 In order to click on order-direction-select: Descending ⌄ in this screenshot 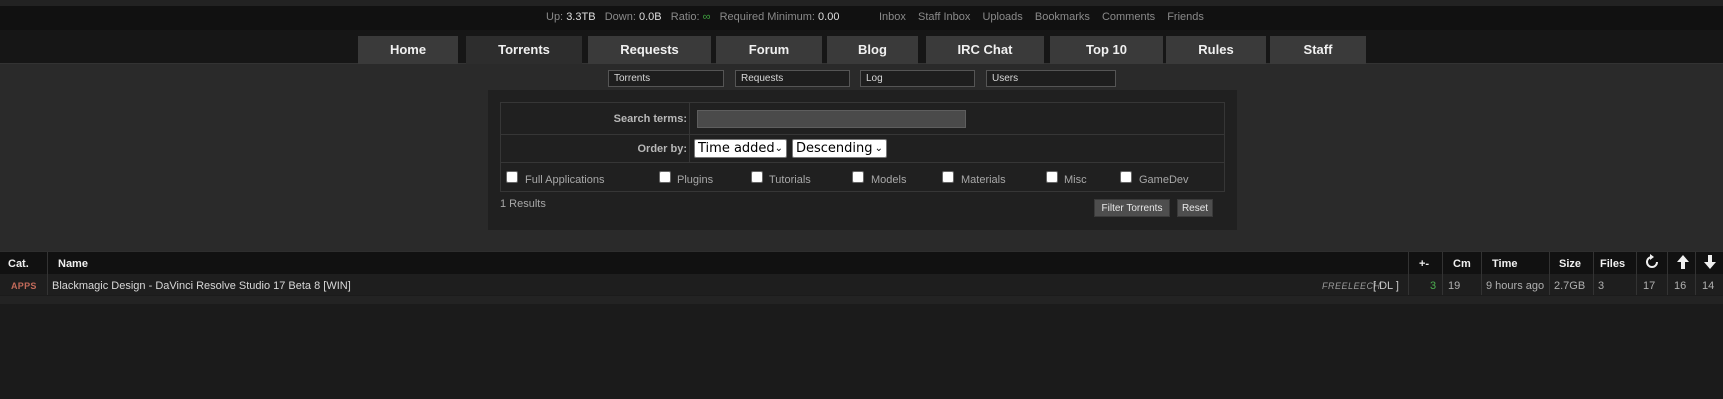, I will do `click(839, 148)`.